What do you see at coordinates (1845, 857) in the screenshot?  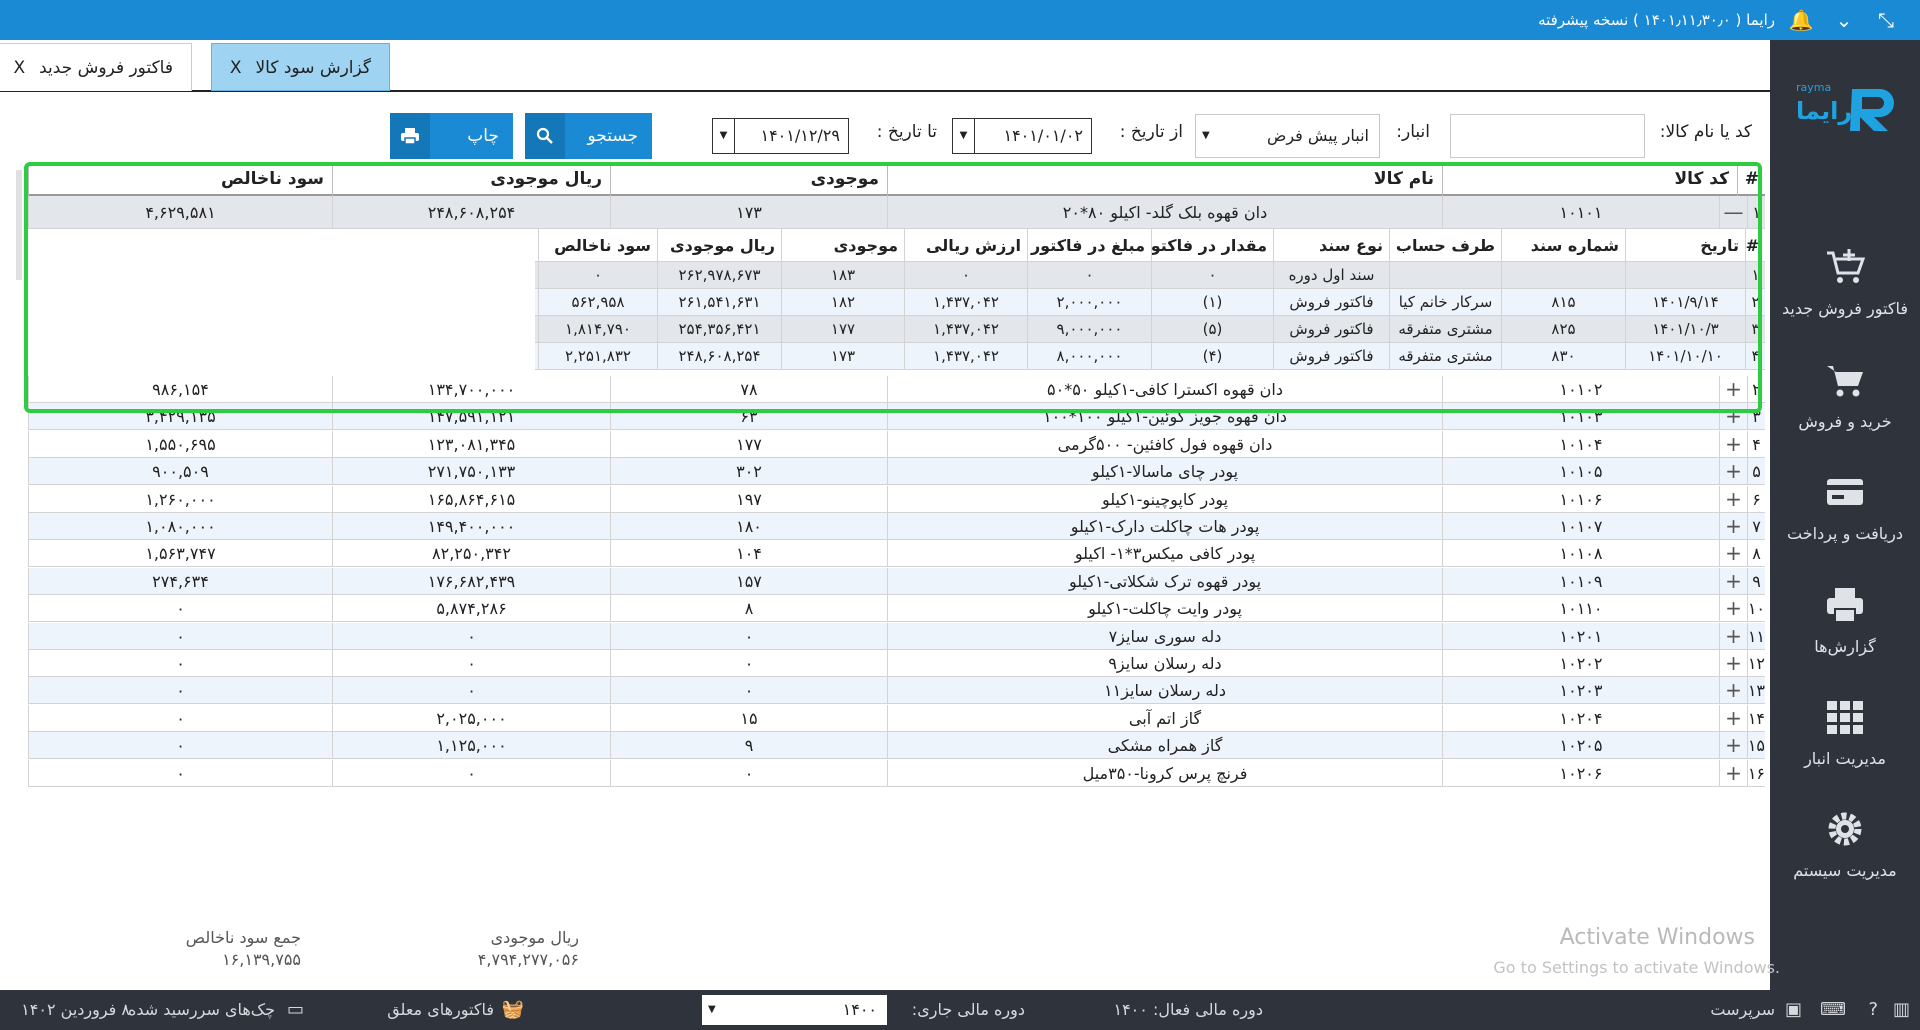 I see `sidebar-item-system: مدیریت سیستم` at bounding box center [1845, 857].